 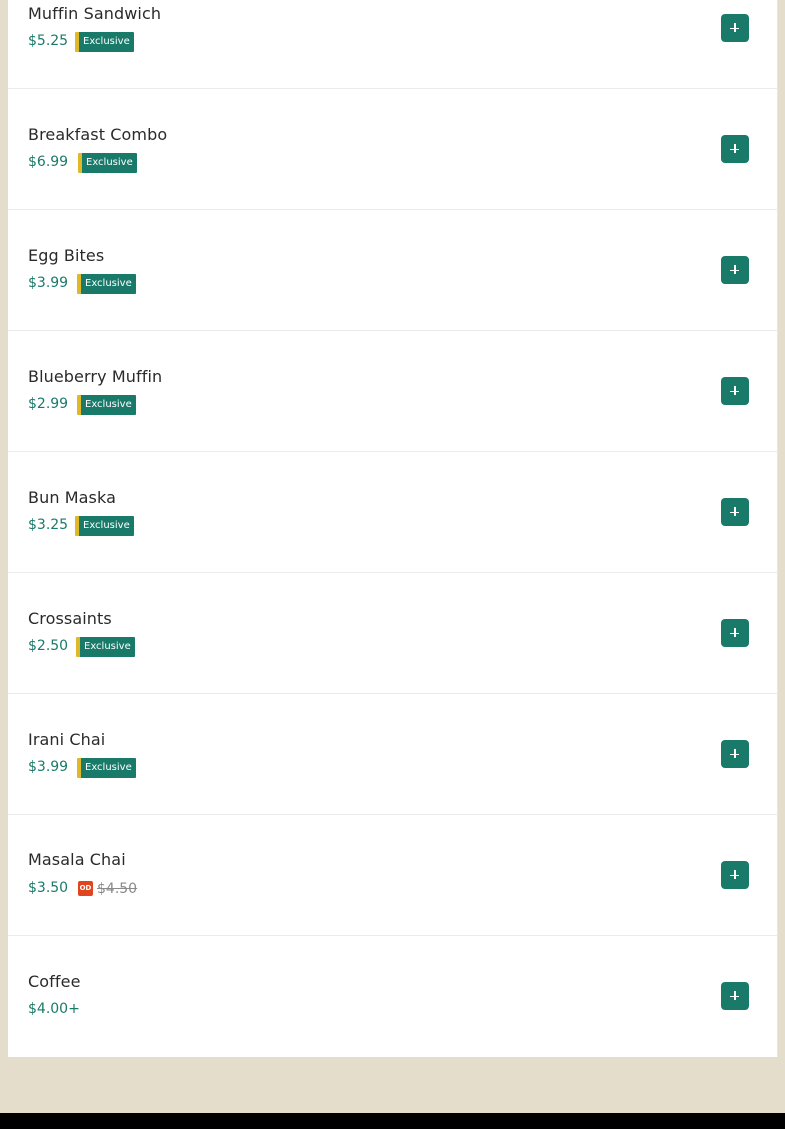 What do you see at coordinates (54, 981) in the screenshot?
I see `item-name: Coffee` at bounding box center [54, 981].